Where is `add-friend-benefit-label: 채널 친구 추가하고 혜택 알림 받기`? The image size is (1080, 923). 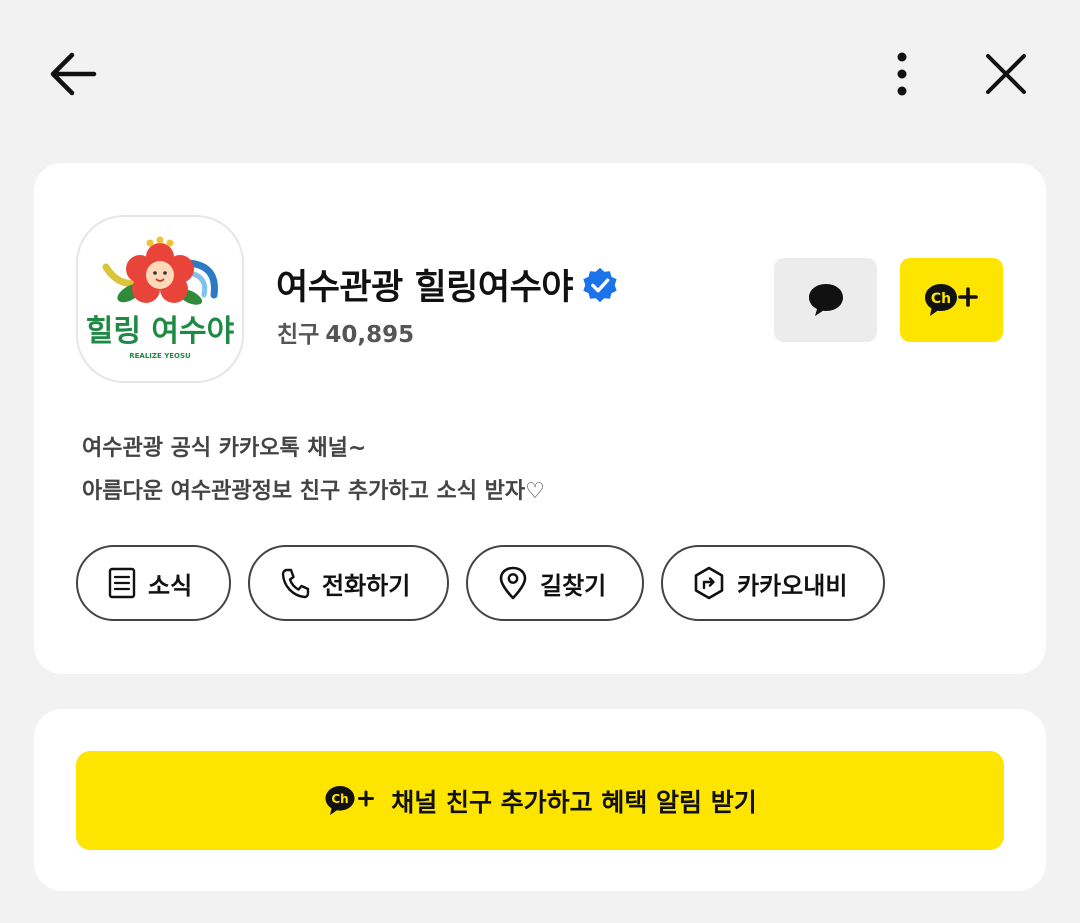 add-friend-benefit-label: 채널 친구 추가하고 혜택 알림 받기 is located at coordinates (574, 802).